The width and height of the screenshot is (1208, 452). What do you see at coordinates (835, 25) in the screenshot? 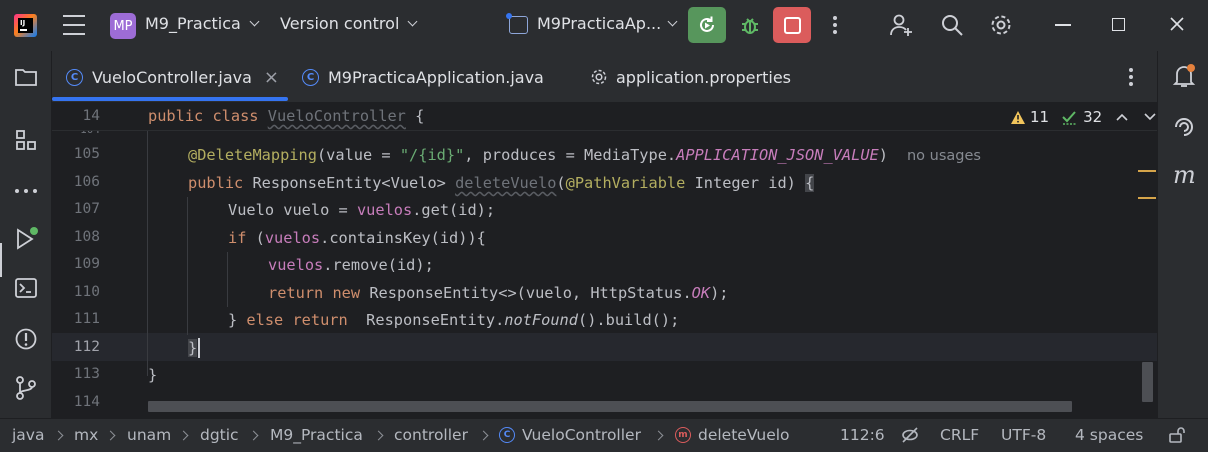
I see `more-icon` at bounding box center [835, 25].